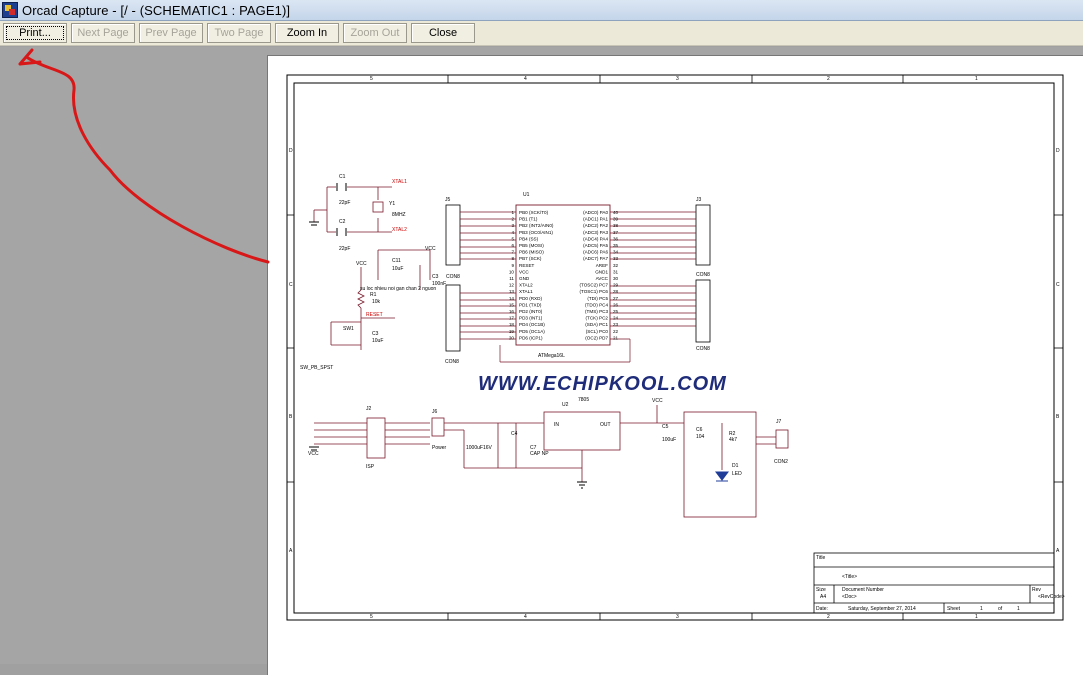 The height and width of the screenshot is (675, 1083). What do you see at coordinates (601, 271) in the screenshot?
I see `u1-pin-text: GND1` at bounding box center [601, 271].